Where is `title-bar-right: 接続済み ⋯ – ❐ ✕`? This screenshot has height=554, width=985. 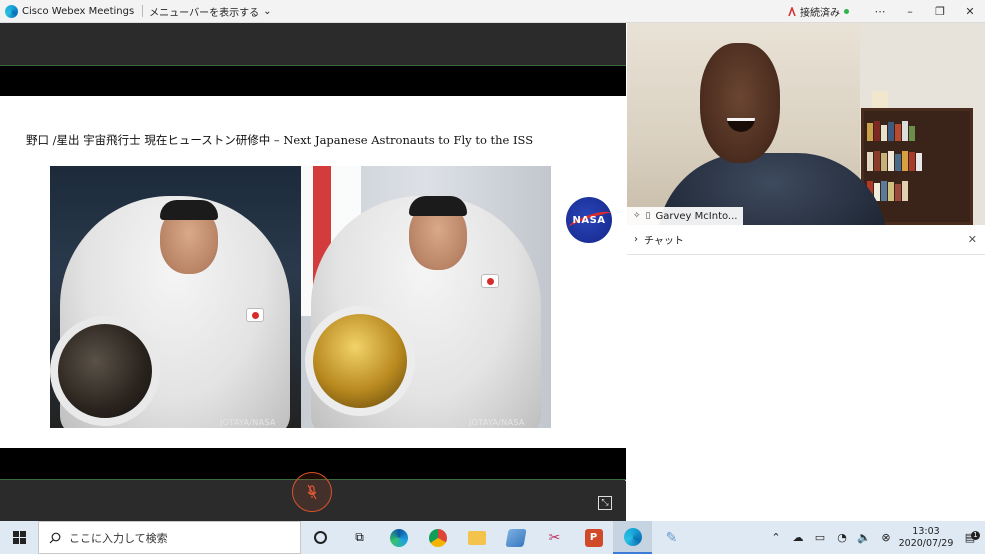 title-bar-right: 接続済み ⋯ – ❐ ✕ is located at coordinates (886, 11).